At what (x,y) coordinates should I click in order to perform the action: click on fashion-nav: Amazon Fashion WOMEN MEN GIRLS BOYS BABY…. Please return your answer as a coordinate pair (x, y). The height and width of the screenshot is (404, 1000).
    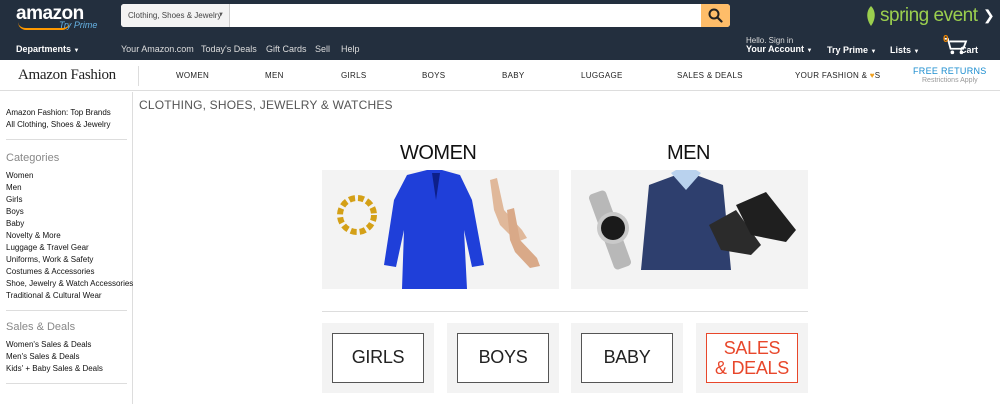
    Looking at the image, I should click on (500, 75).